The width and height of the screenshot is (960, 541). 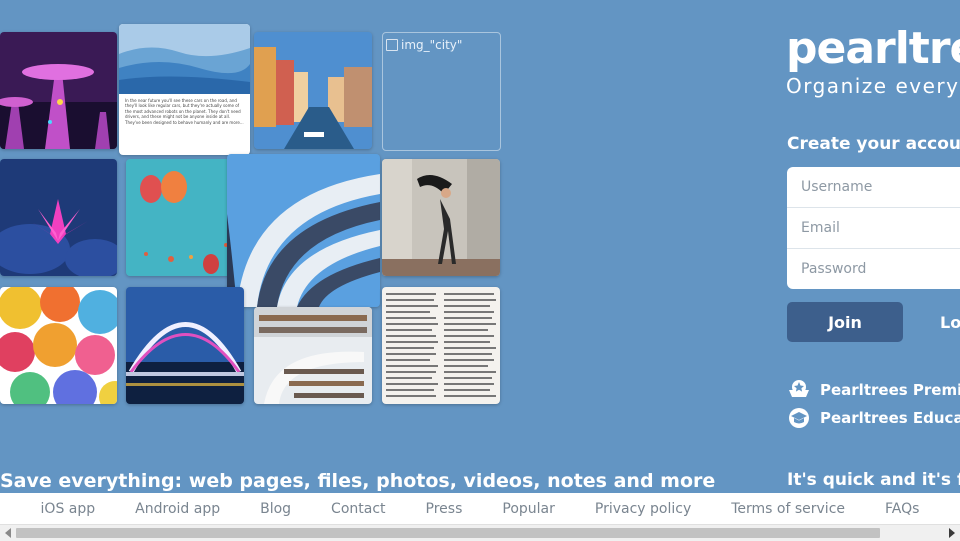 I want to click on venice-canal-image, so click(x=313, y=90).